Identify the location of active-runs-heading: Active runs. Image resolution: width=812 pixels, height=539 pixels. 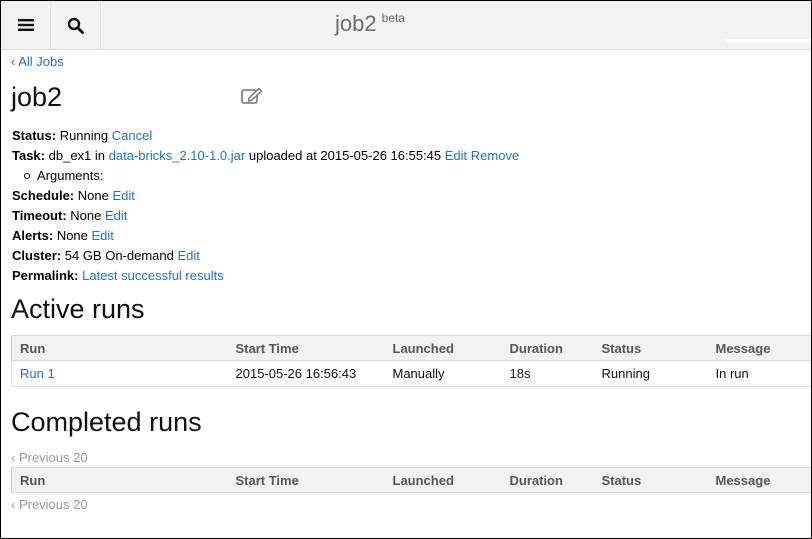
(78, 309).